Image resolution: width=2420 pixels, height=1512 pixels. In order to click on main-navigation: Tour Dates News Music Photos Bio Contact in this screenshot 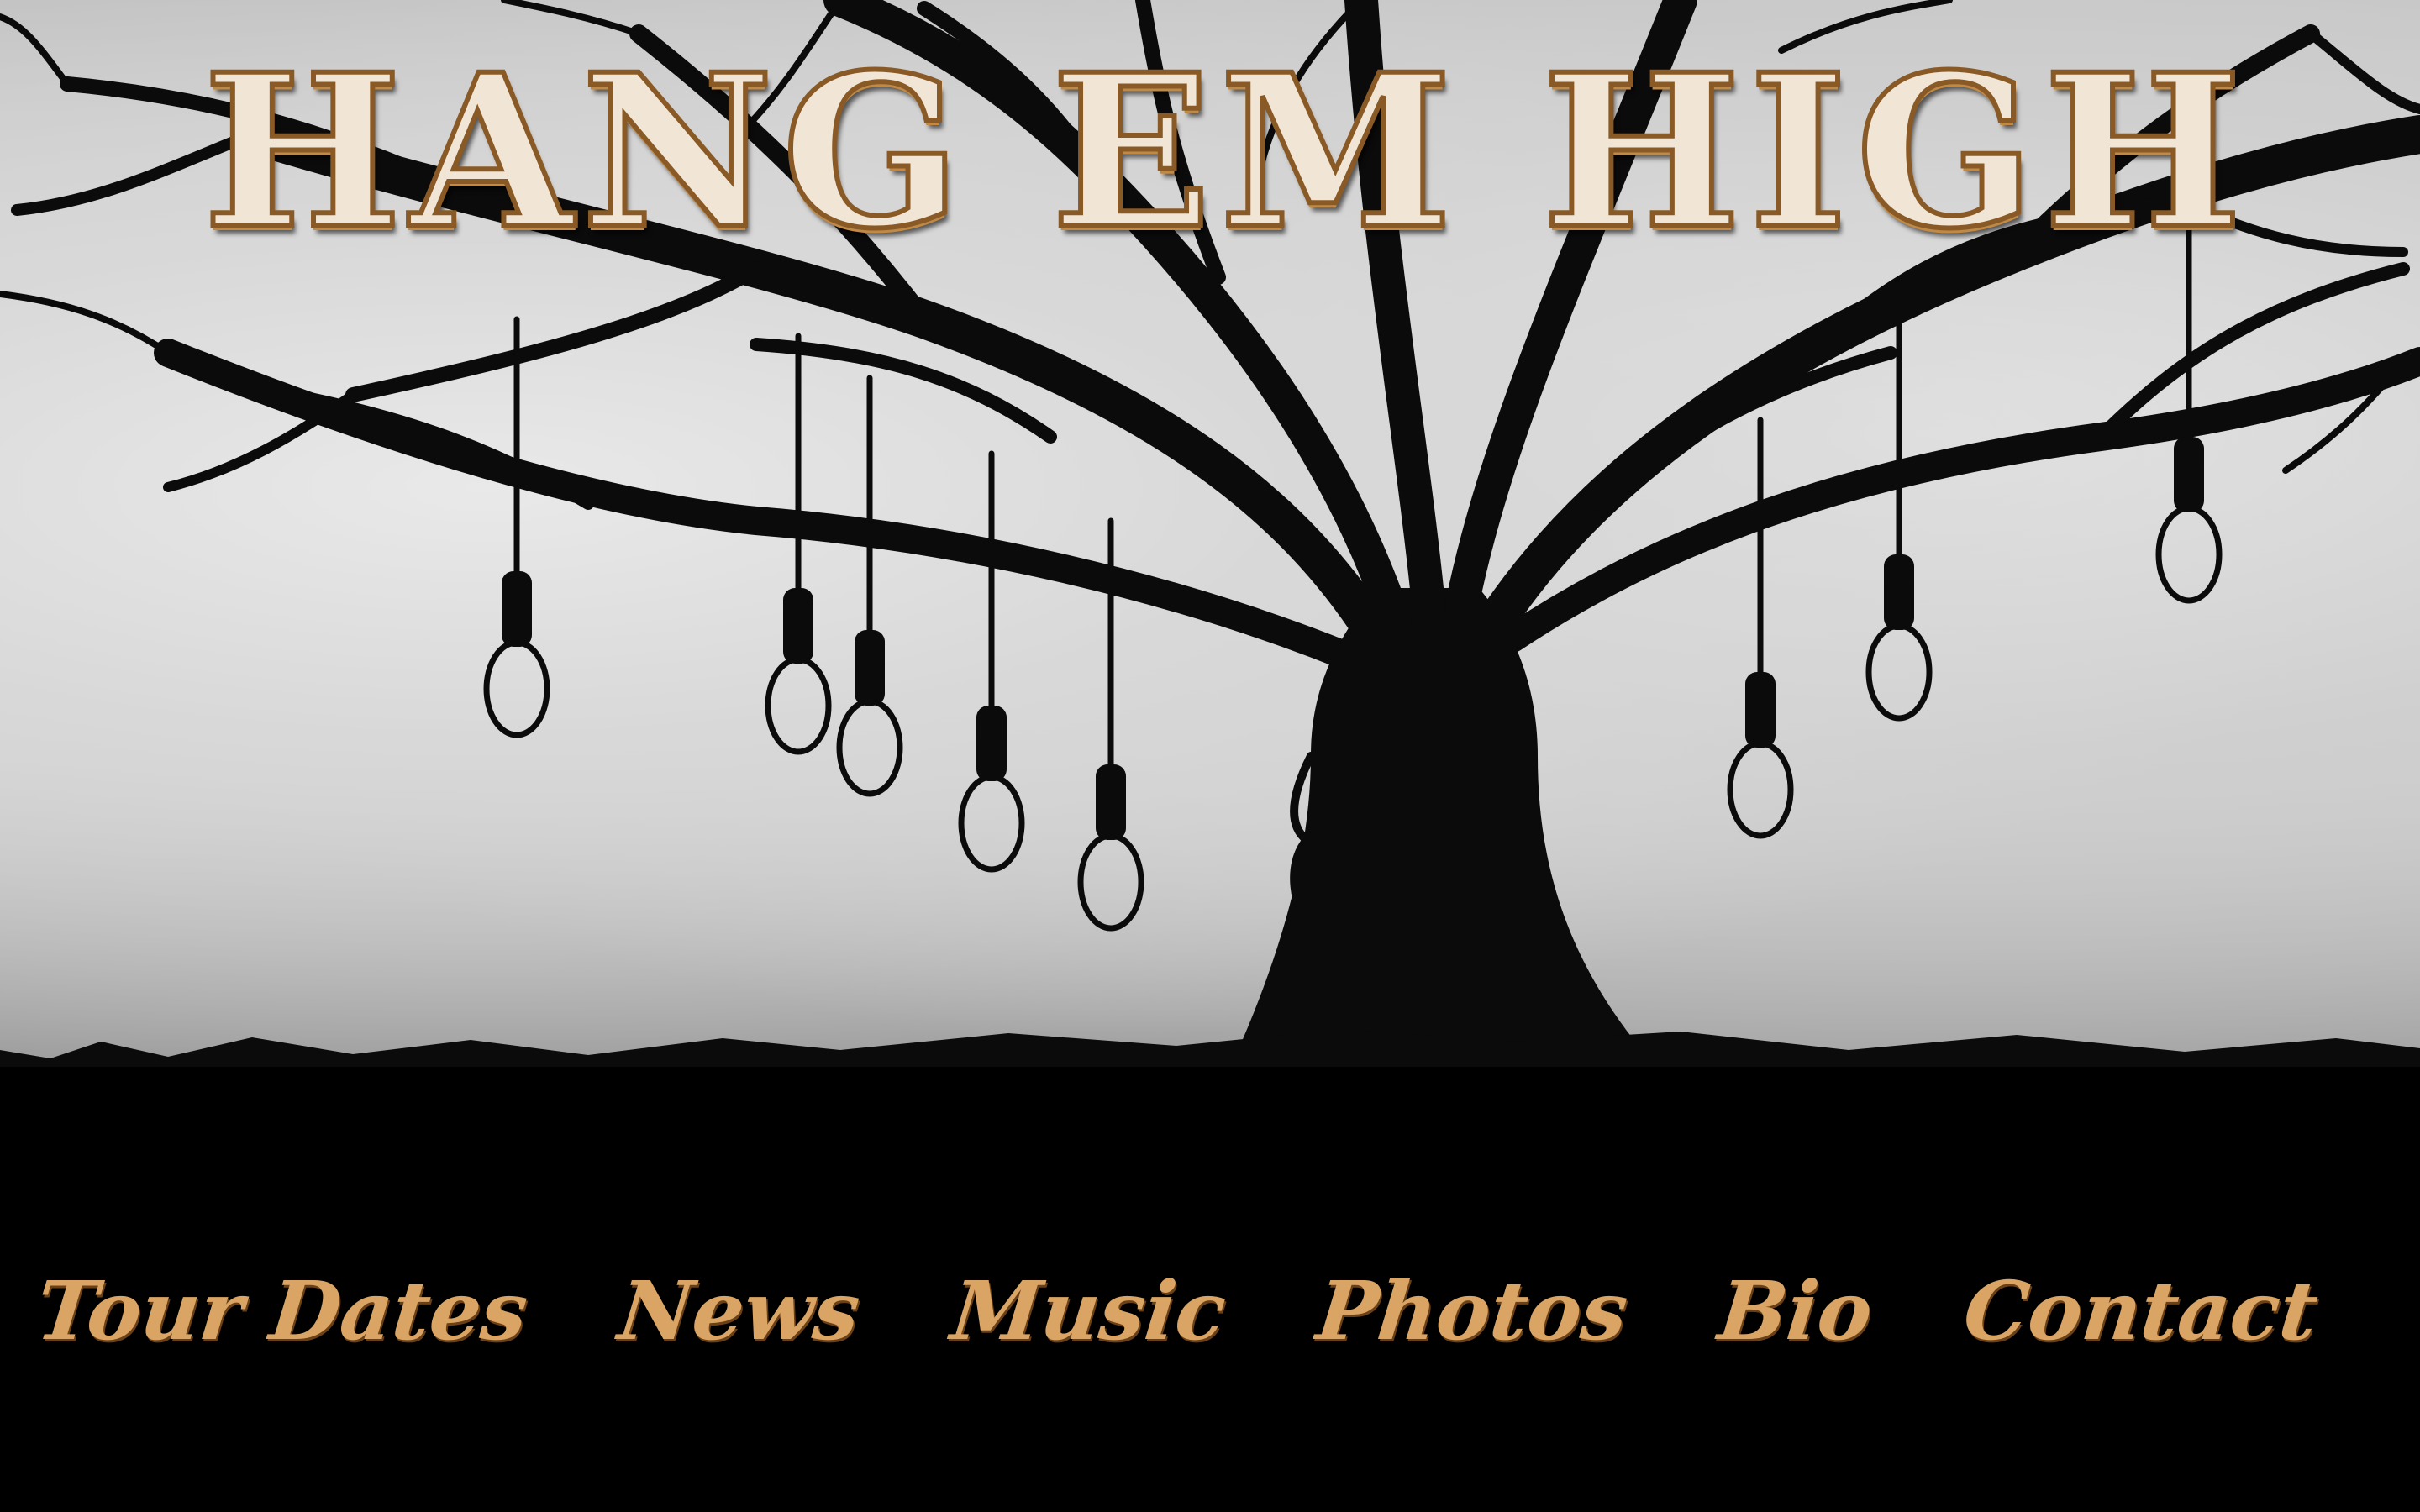, I will do `click(1177, 1310)`.